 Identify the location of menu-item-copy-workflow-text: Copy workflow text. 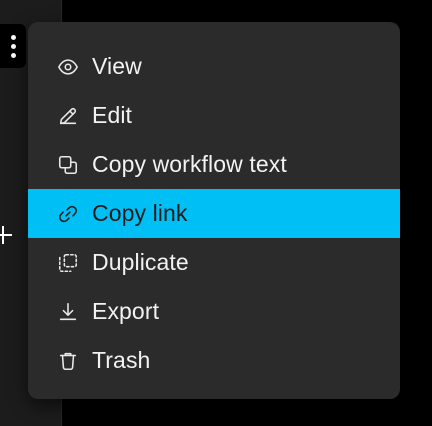
(214, 164).